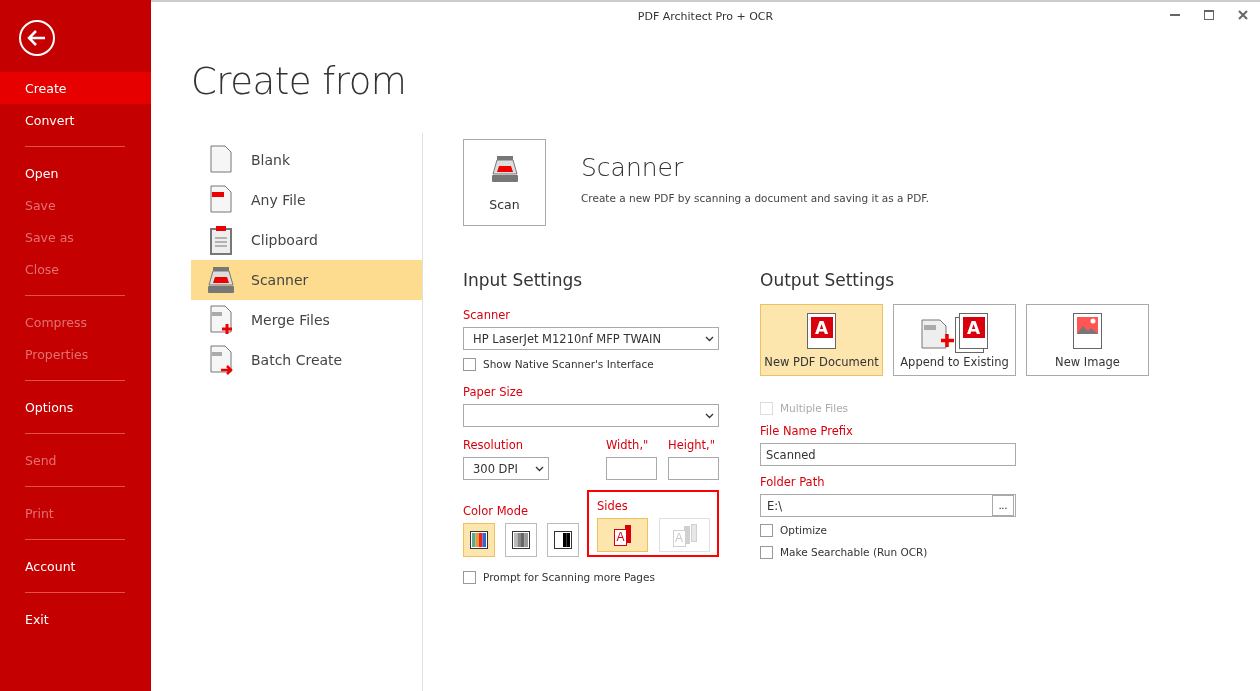 The image size is (1260, 691). I want to click on sidebar-item: Exit, so click(75, 619).